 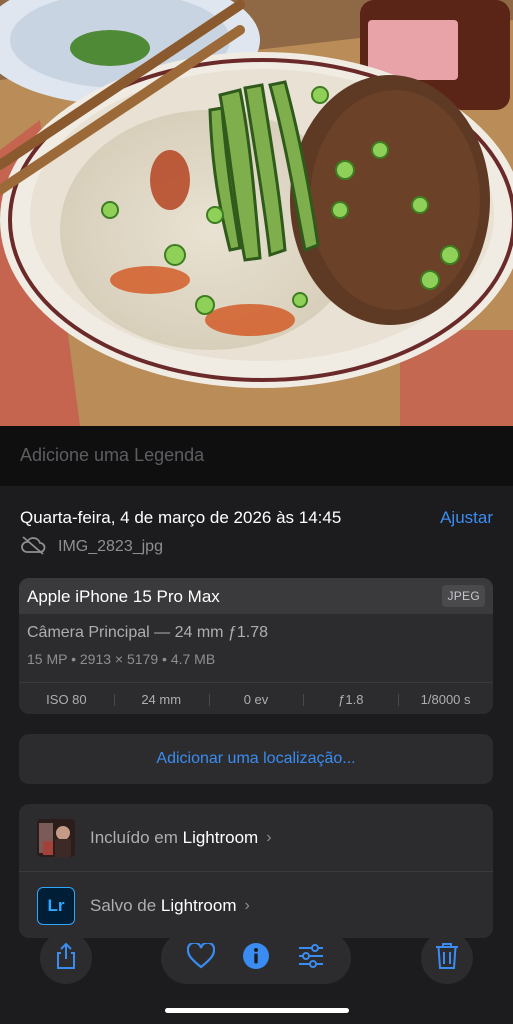 I want to click on trash-icon, so click(x=447, y=958).